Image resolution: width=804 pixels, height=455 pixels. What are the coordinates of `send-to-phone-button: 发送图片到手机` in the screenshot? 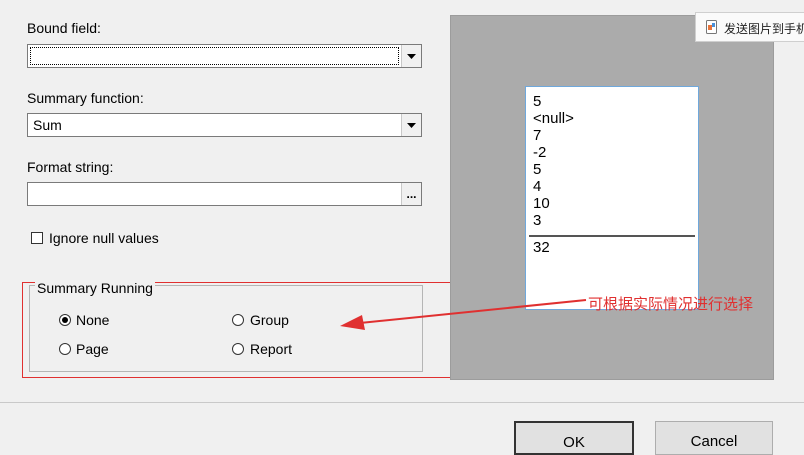 It's located at (749, 27).